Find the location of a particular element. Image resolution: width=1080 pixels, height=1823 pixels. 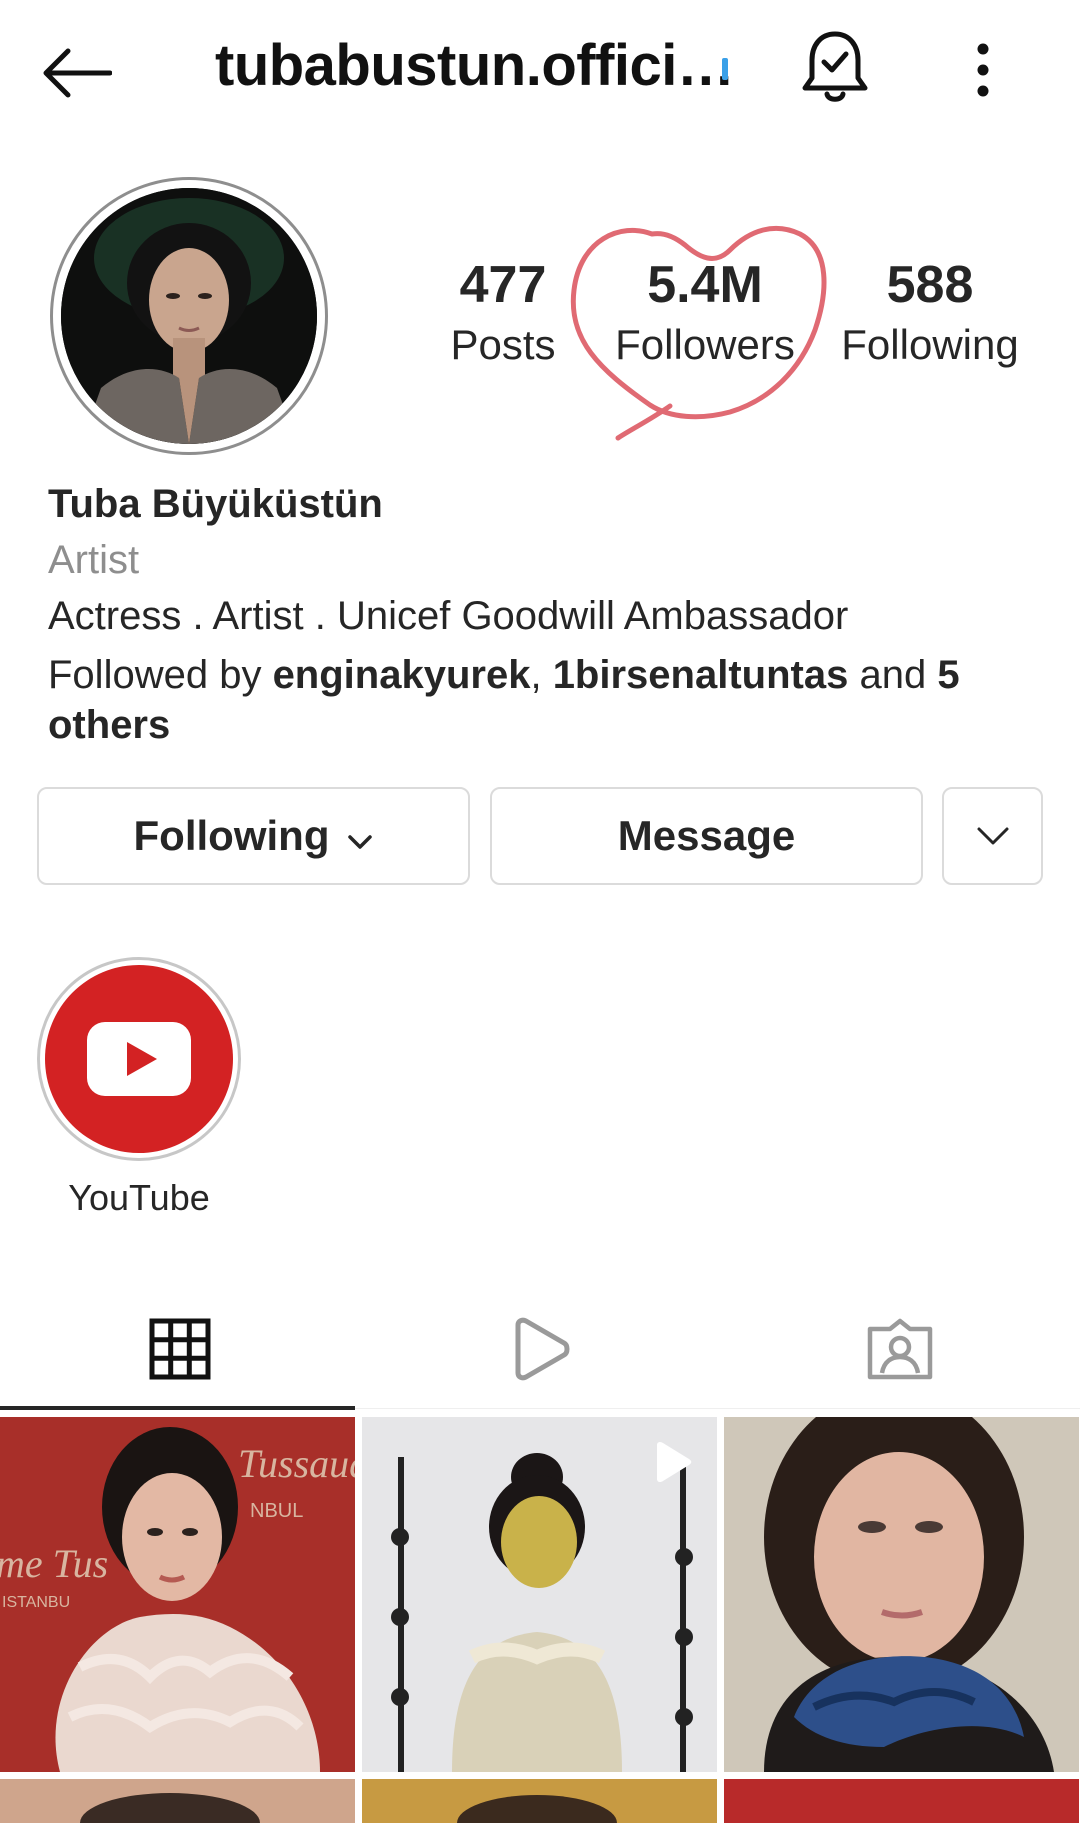

notifications-button is located at coordinates (840, 68).